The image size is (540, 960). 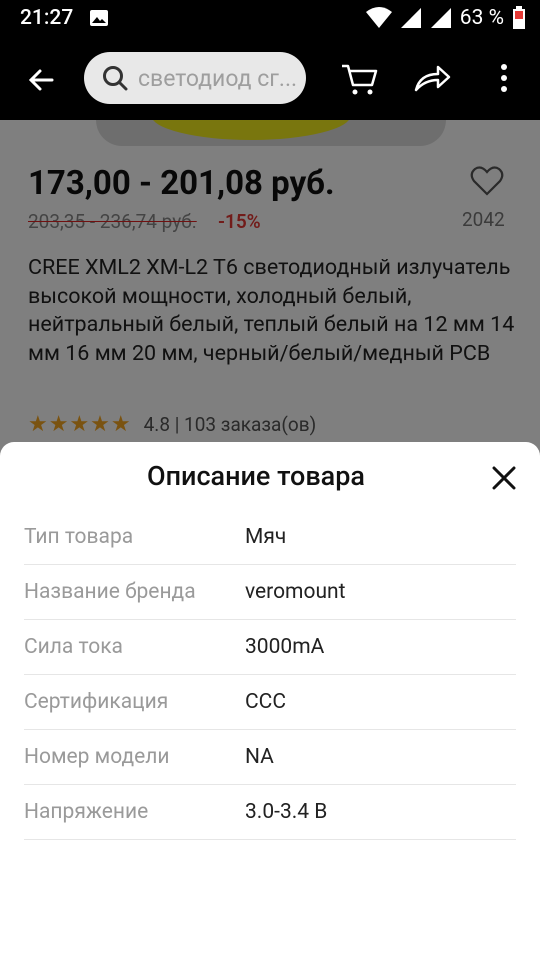 I want to click on spec-row: Сертификация CCC, so click(x=270, y=702).